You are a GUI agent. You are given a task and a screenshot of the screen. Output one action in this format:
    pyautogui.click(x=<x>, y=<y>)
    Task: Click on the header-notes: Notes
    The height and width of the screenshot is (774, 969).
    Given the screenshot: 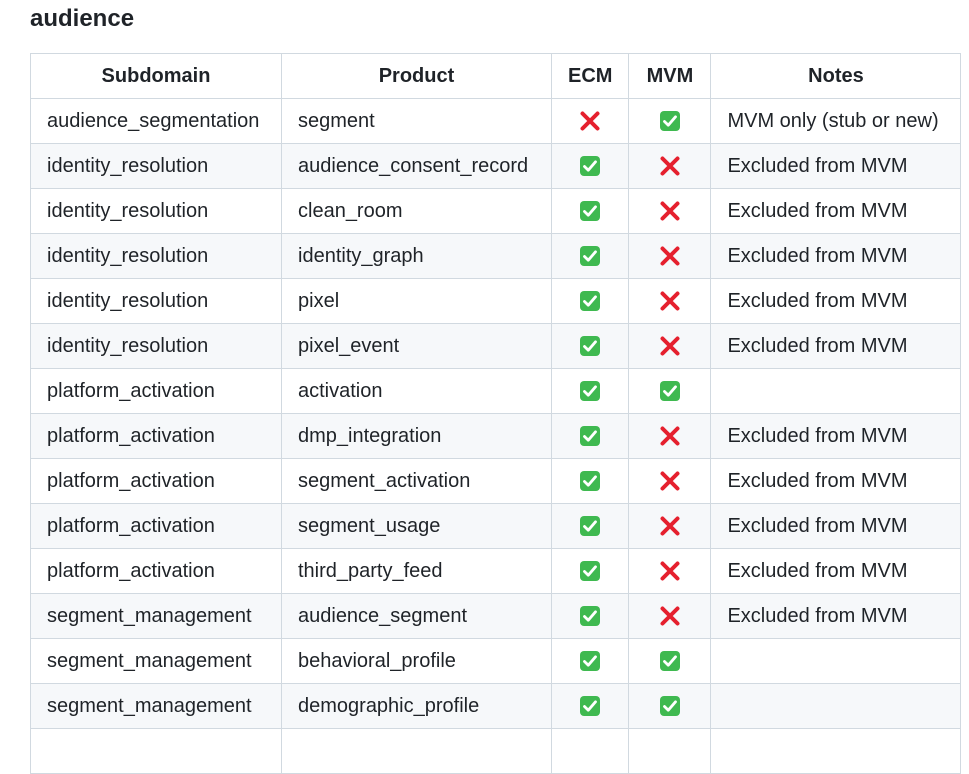 What is the action you would take?
    pyautogui.click(x=836, y=76)
    